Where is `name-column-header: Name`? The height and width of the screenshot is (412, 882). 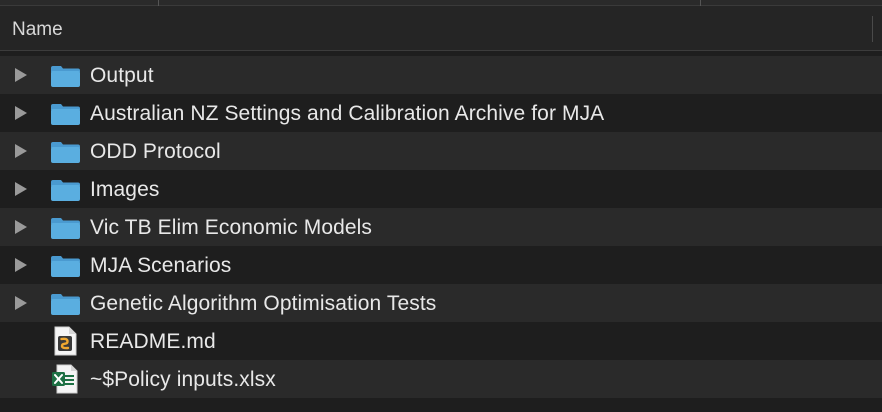
name-column-header: Name is located at coordinates (37, 30).